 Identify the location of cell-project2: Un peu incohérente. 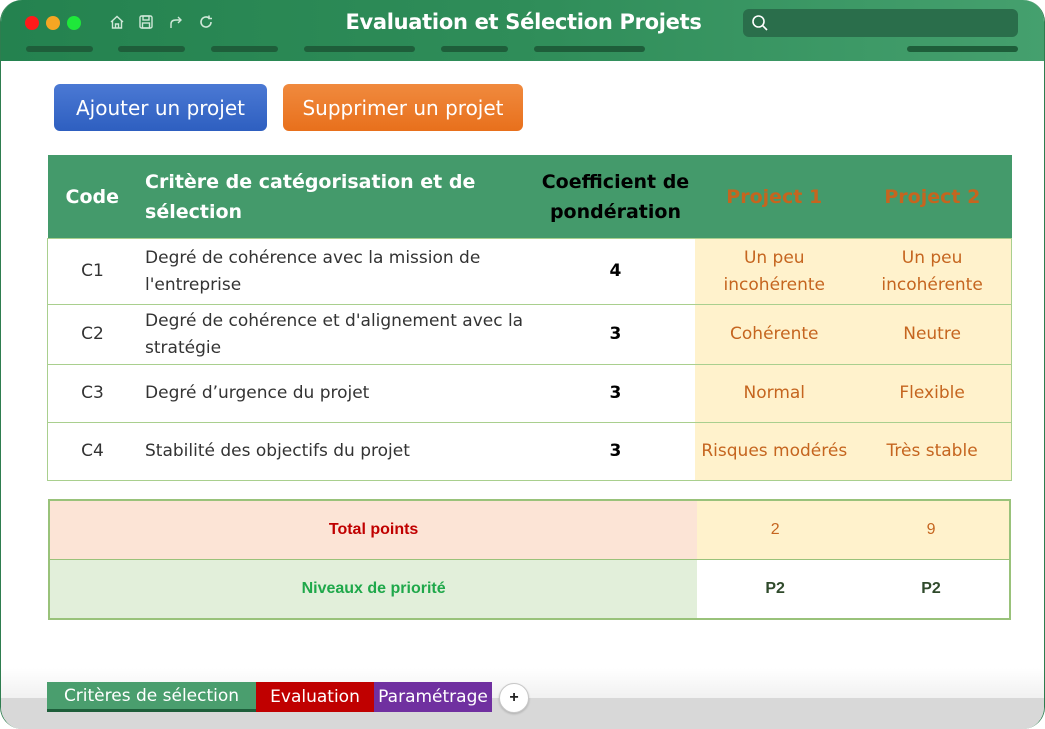
(933, 271).